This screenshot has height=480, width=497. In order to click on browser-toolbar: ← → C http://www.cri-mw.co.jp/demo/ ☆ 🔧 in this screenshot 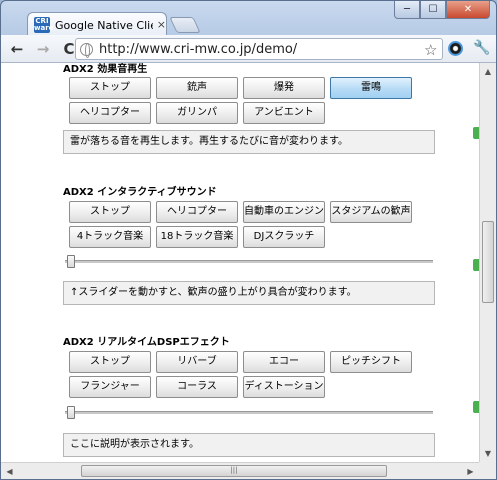, I will do `click(248, 49)`.